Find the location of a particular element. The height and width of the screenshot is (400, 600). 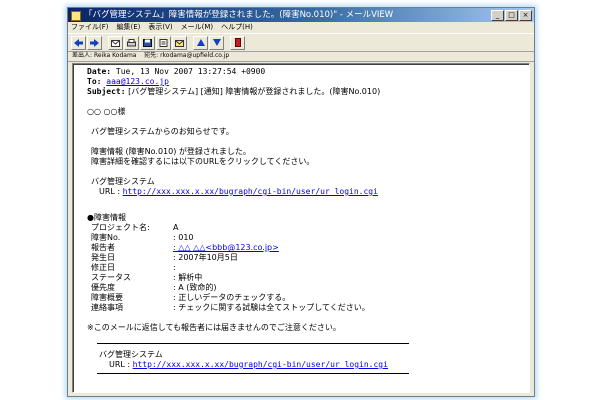

scroll-down-button is located at coordinates (216, 42).